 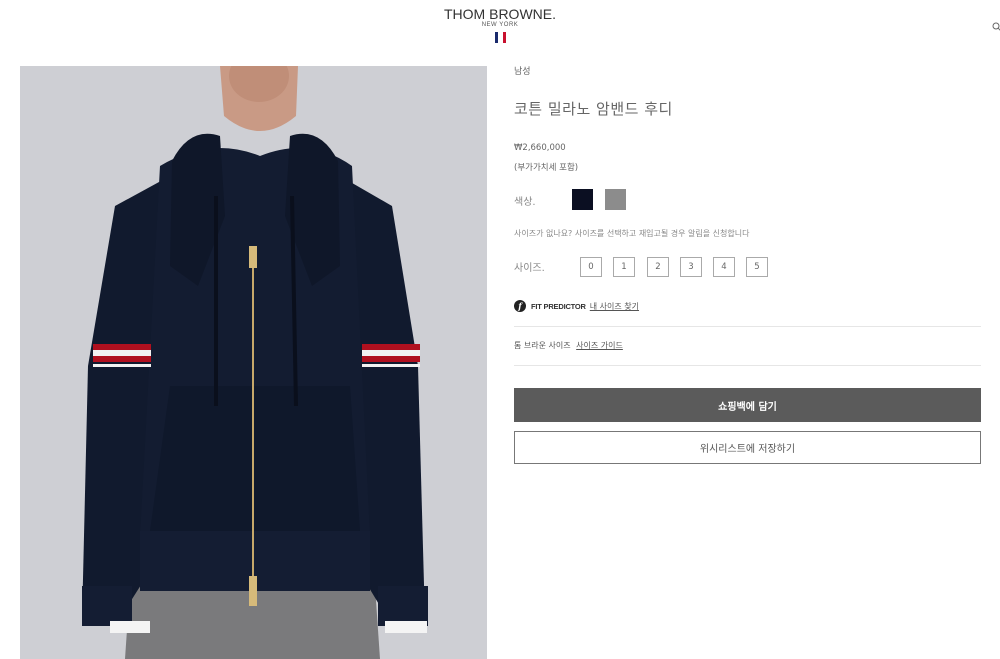 I want to click on fit-predictor-brand: FIT PREDICTOR, so click(x=558, y=306).